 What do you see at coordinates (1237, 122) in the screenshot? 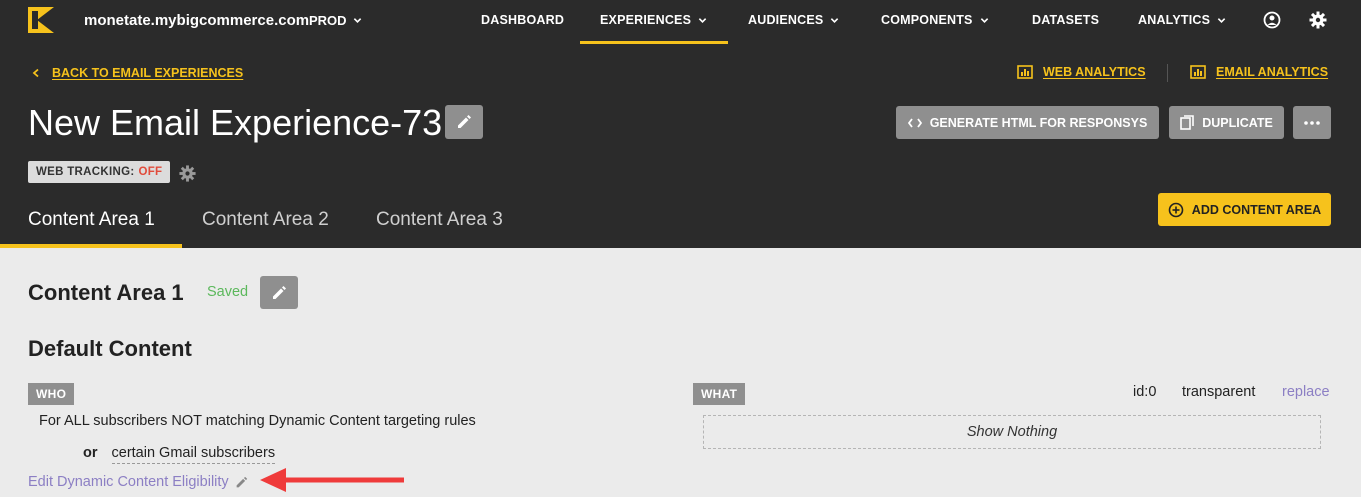
I see `duplicate-label: DUPLICATE` at bounding box center [1237, 122].